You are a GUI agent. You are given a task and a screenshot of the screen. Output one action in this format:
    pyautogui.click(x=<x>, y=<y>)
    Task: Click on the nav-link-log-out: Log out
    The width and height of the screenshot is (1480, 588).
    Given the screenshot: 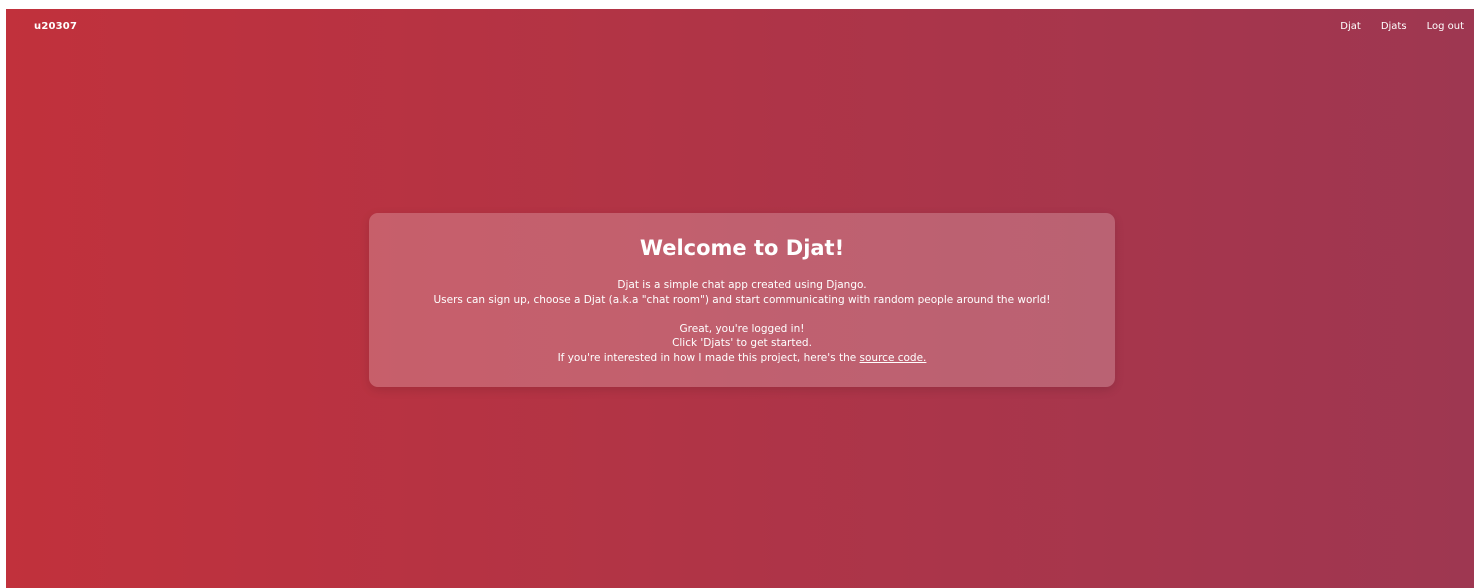 What is the action you would take?
    pyautogui.click(x=1445, y=26)
    